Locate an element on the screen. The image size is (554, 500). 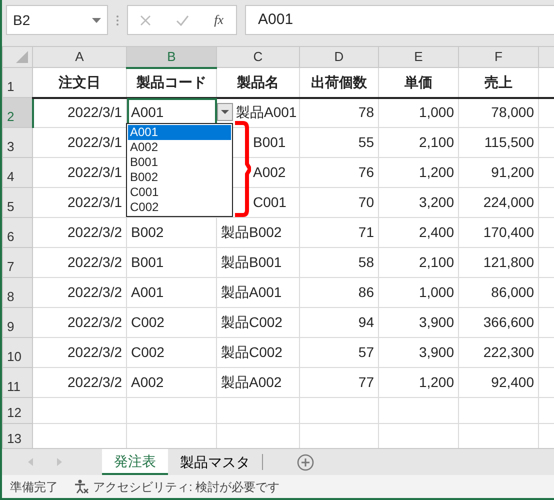
enter-check-icon is located at coordinates (183, 20).